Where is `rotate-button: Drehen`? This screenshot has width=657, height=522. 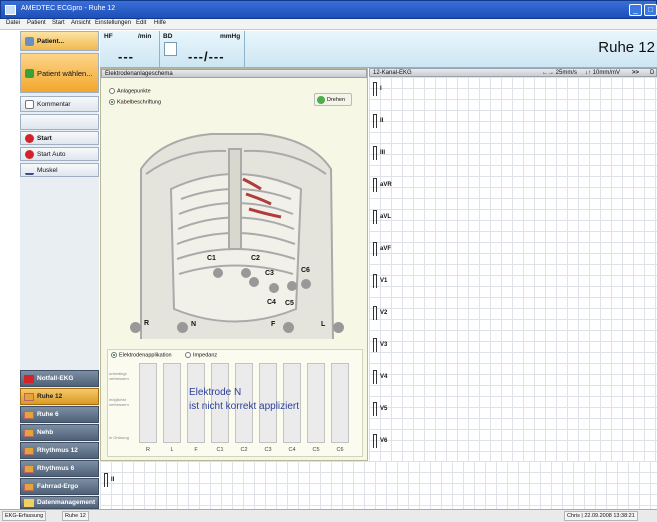 rotate-button: Drehen is located at coordinates (333, 99).